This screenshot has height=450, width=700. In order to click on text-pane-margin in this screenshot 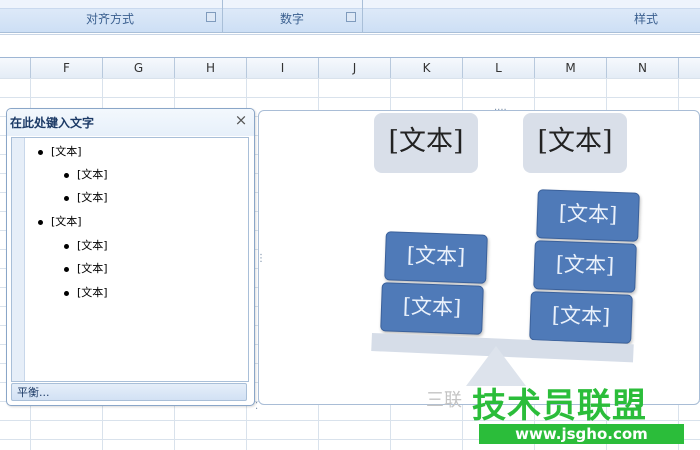, I will do `click(18, 259)`.